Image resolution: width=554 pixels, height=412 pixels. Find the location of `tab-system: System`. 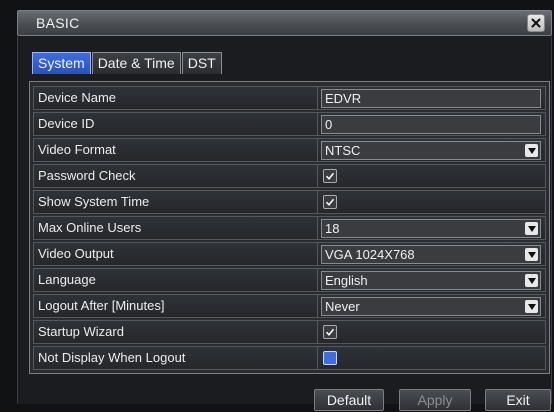

tab-system: System is located at coordinates (61, 63).